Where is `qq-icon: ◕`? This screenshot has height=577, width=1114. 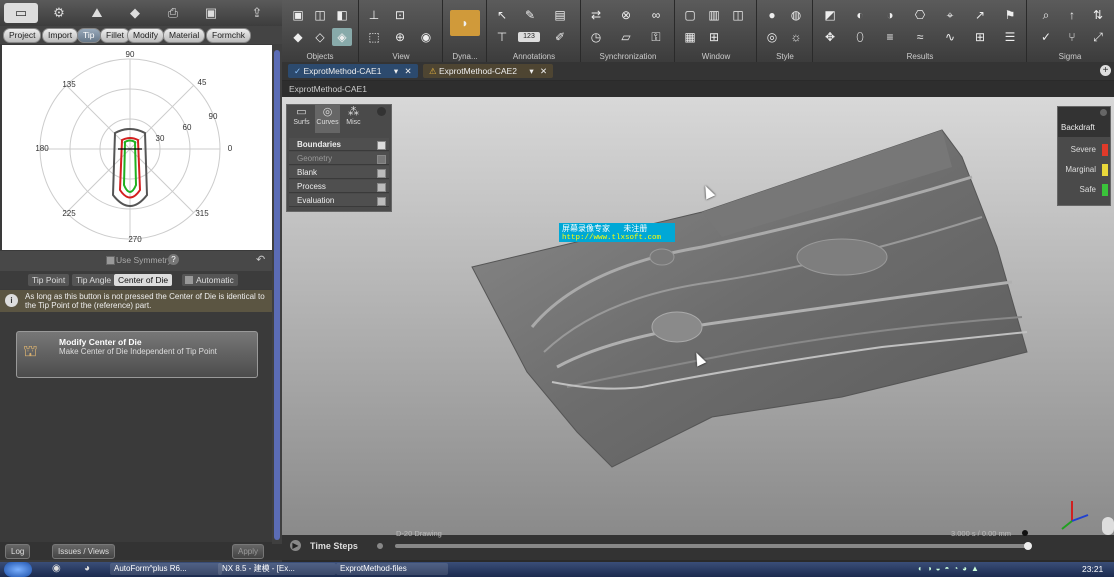 qq-icon: ◕ is located at coordinates (87, 568).